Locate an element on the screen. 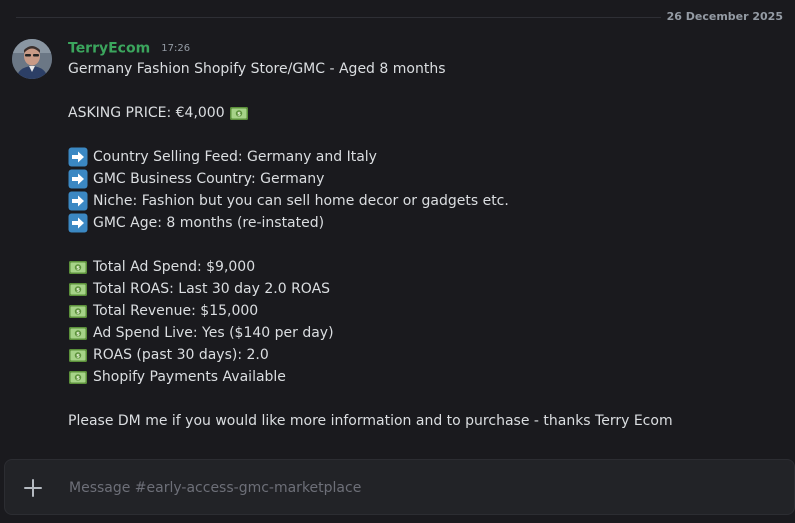 The image size is (795, 523). date-label: 26 December 2025 is located at coordinates (721, 17).